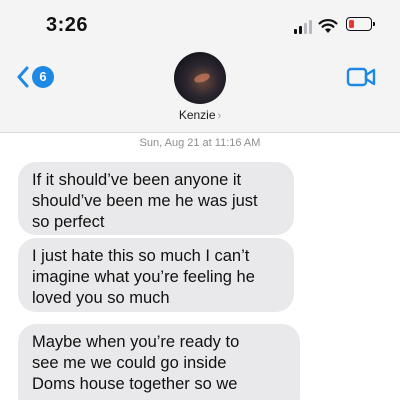  Describe the element at coordinates (328, 26) in the screenshot. I see `wifi-icon` at that location.